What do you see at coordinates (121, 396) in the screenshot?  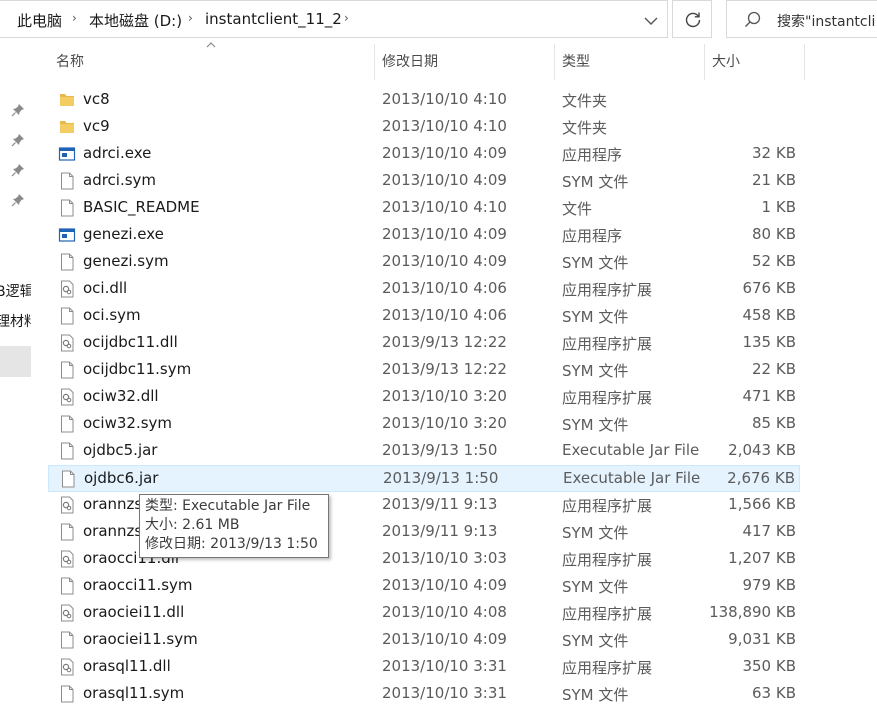 I see `file-name: ociw32.dll` at bounding box center [121, 396].